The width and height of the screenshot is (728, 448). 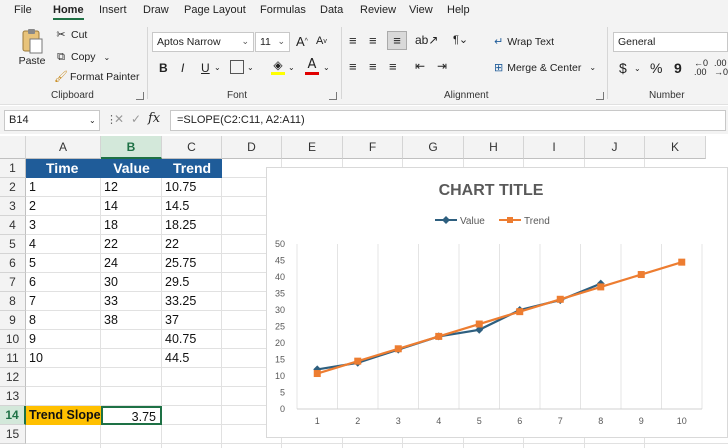 What do you see at coordinates (70, 34) in the screenshot?
I see `cut-button: ✂ Cut` at bounding box center [70, 34].